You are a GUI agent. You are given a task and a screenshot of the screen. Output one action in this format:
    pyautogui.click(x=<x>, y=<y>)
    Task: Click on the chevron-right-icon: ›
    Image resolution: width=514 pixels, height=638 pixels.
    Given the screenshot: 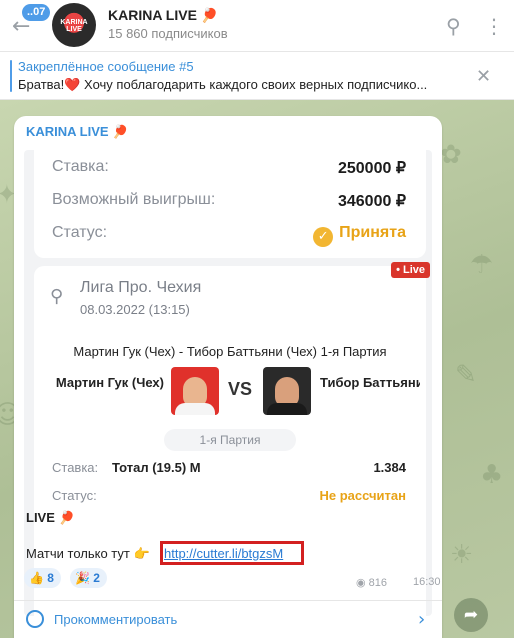 What is the action you would take?
    pyautogui.click(x=422, y=619)
    